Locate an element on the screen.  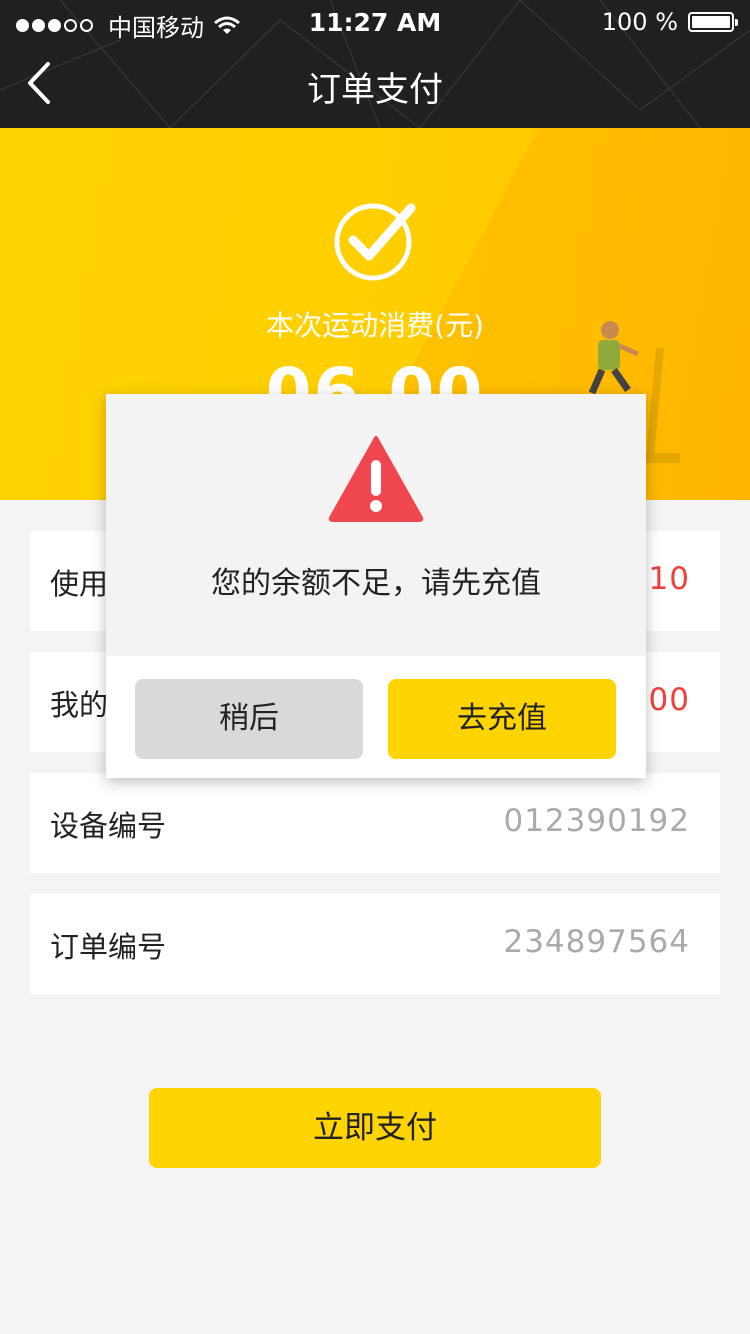
device-number-row: 设备编号 012390192 is located at coordinates (375, 823).